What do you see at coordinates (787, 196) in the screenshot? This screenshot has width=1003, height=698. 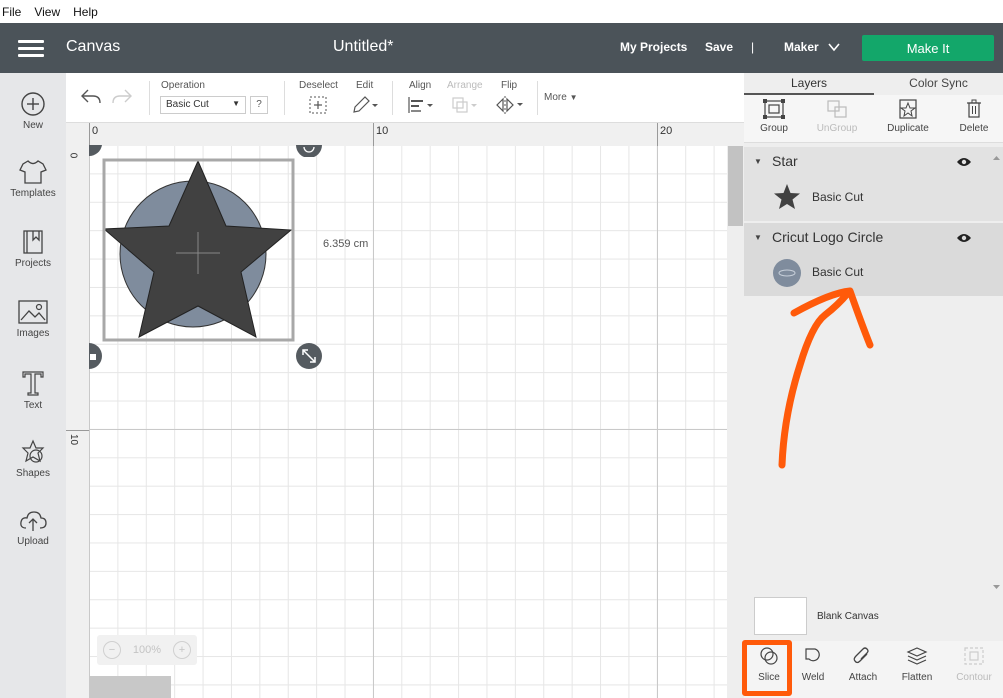 I see `star-thumbnail-icon` at bounding box center [787, 196].